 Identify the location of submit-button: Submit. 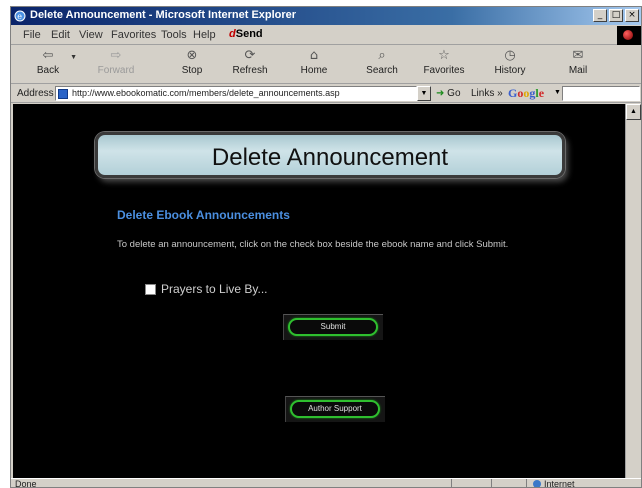
(333, 327).